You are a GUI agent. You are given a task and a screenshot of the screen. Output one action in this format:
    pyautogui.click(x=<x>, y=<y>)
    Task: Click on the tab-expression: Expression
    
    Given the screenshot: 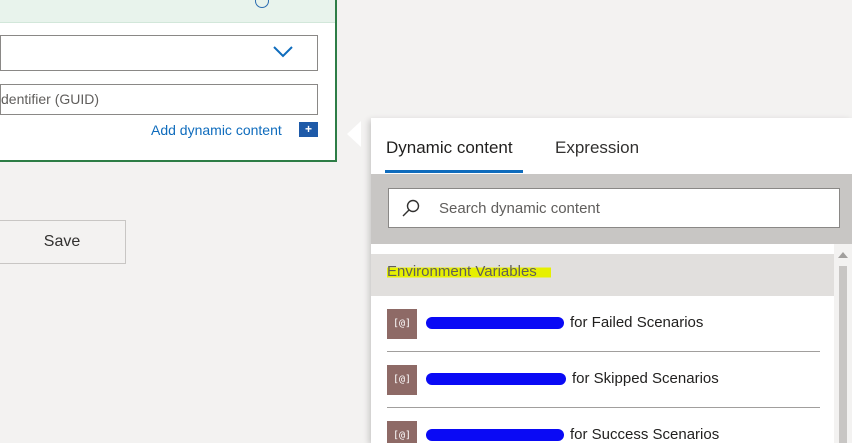 What is the action you would take?
    pyautogui.click(x=597, y=148)
    